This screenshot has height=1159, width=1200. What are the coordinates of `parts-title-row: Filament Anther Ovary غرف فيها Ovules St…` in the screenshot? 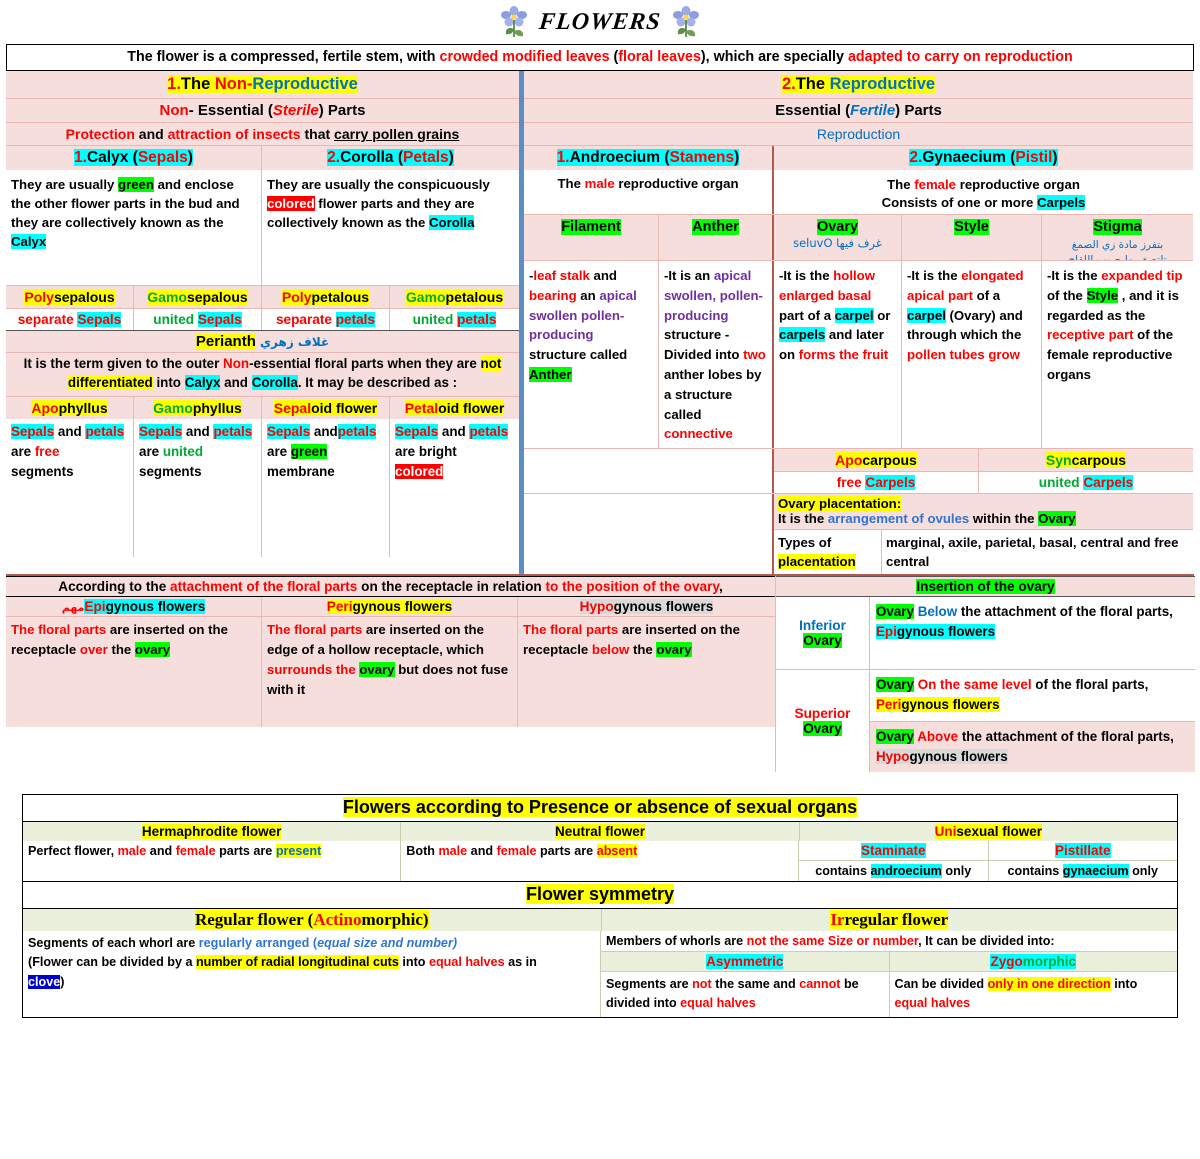 It's located at (858, 240).